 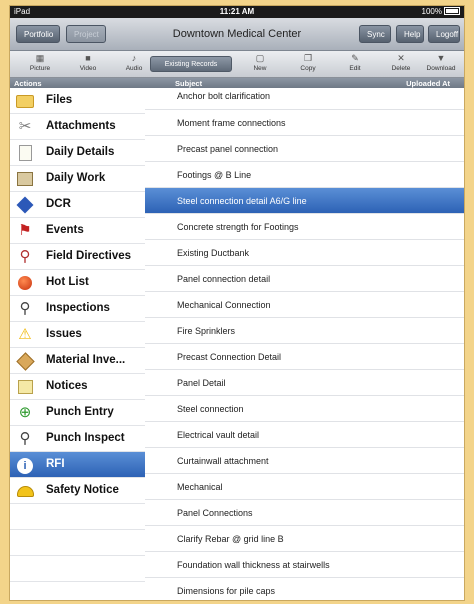 What do you see at coordinates (58, 204) in the screenshot?
I see `sidebar-item-label: DCR` at bounding box center [58, 204].